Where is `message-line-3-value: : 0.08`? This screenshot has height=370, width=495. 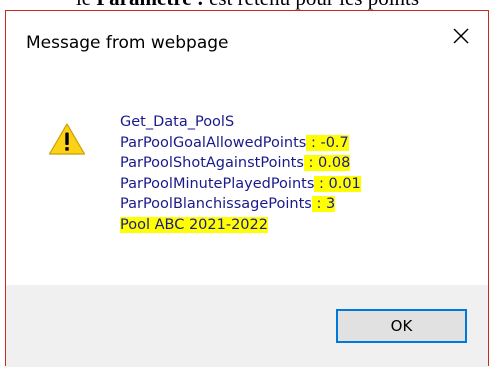 message-line-3-value: : 0.08 is located at coordinates (327, 163).